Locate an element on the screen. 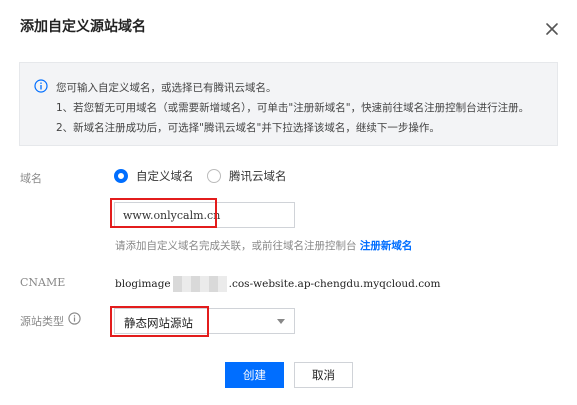 This screenshot has height=405, width=577. info-line-1: 您可输入自定义域名，或选择已有腾讯云域名。 is located at coordinates (166, 88).